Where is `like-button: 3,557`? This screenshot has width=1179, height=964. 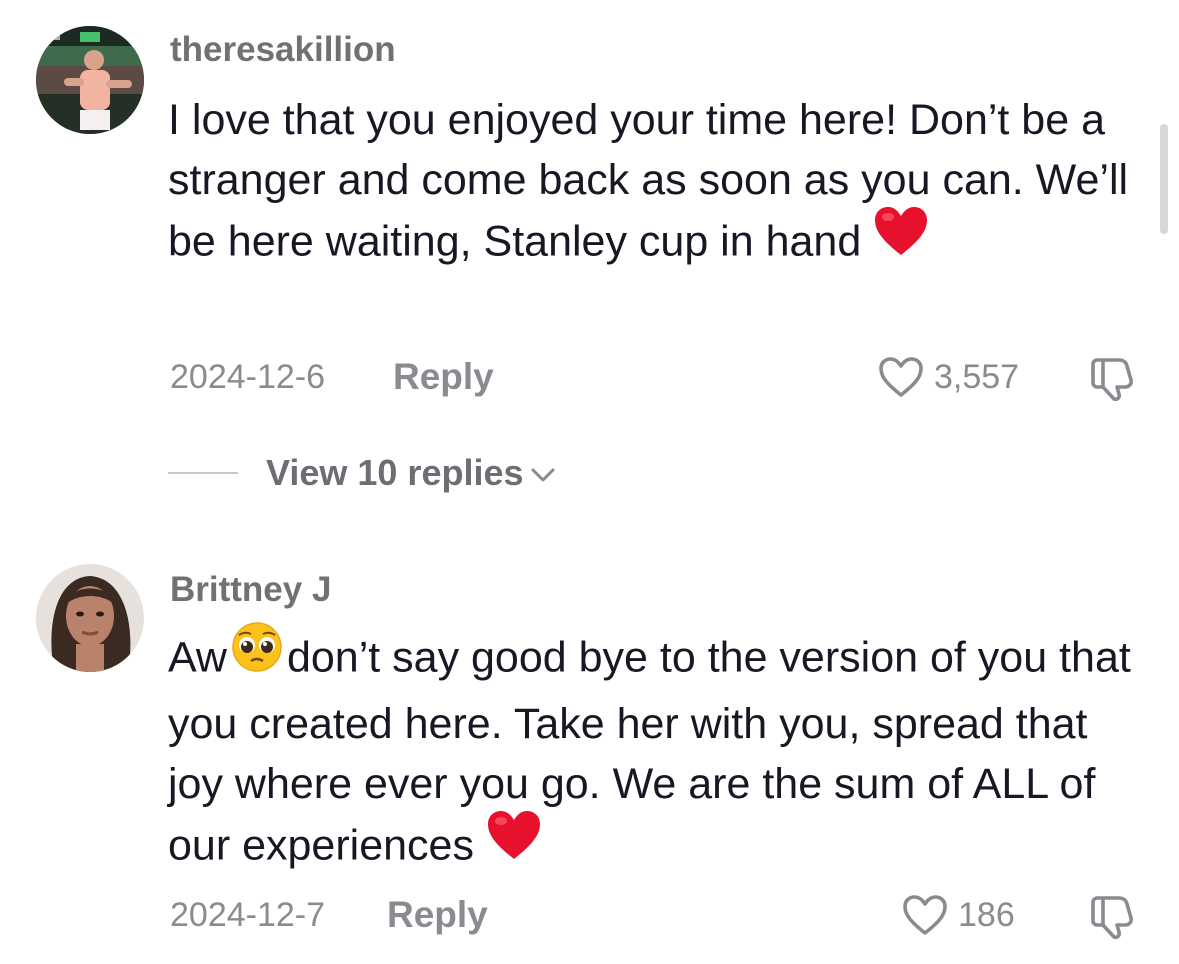 like-button: 3,557 is located at coordinates (948, 377).